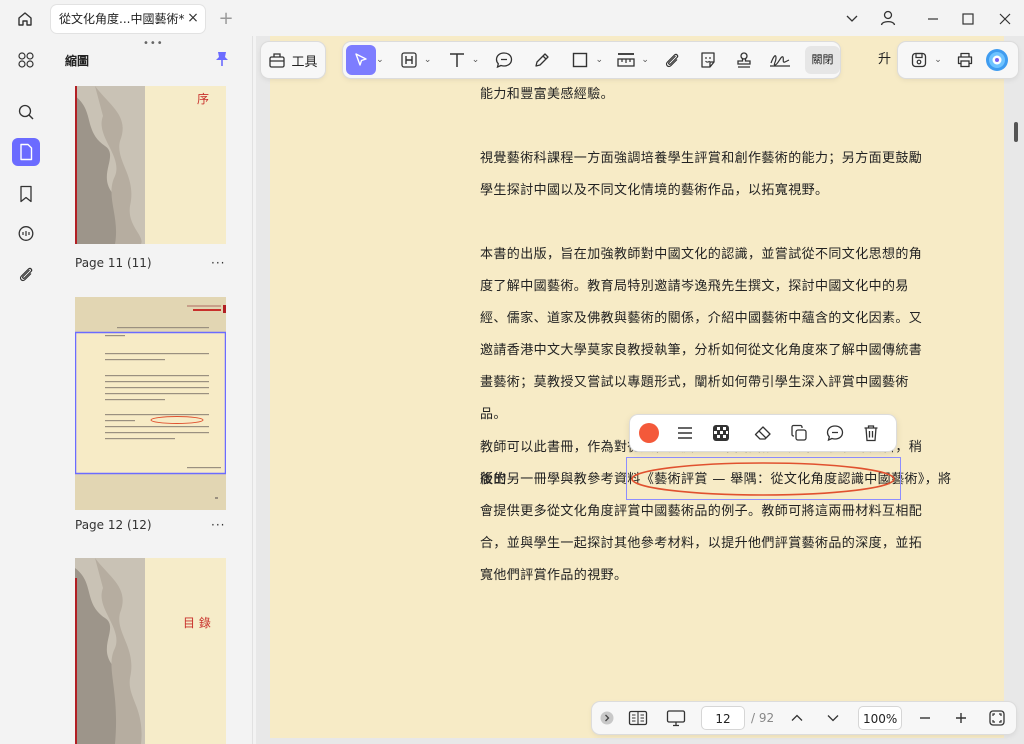  I want to click on text-tool-icon, so click(457, 60).